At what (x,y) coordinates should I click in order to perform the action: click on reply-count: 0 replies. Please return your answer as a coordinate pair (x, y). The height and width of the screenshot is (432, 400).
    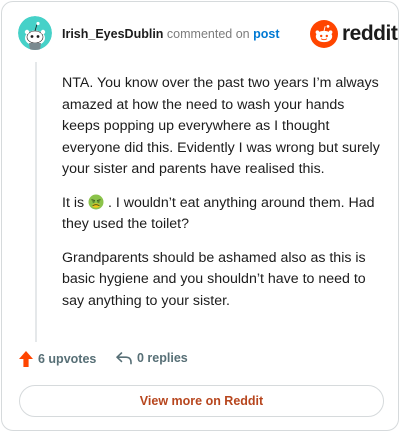
    Looking at the image, I should click on (162, 358).